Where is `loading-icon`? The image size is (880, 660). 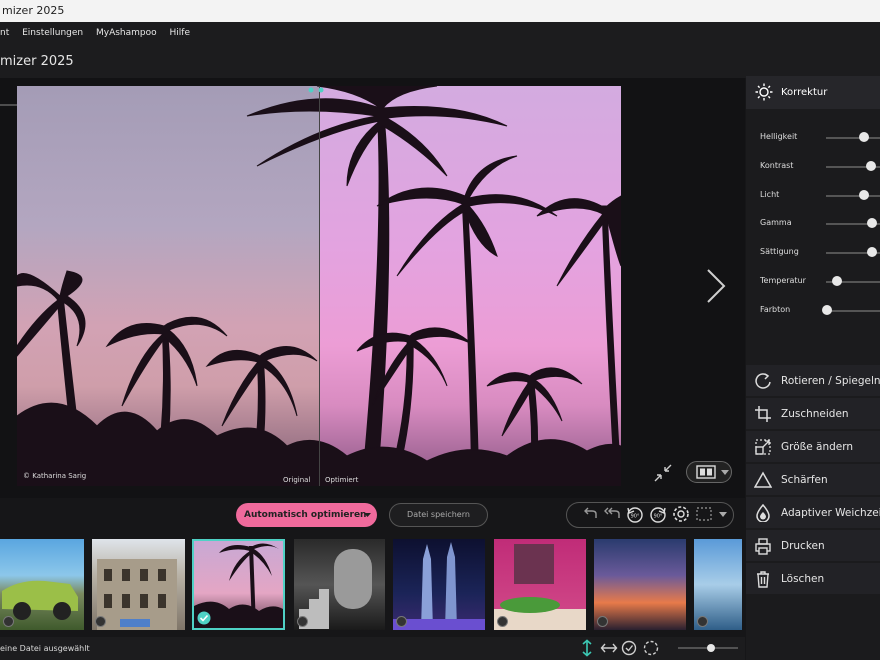 loading-icon is located at coordinates (651, 648).